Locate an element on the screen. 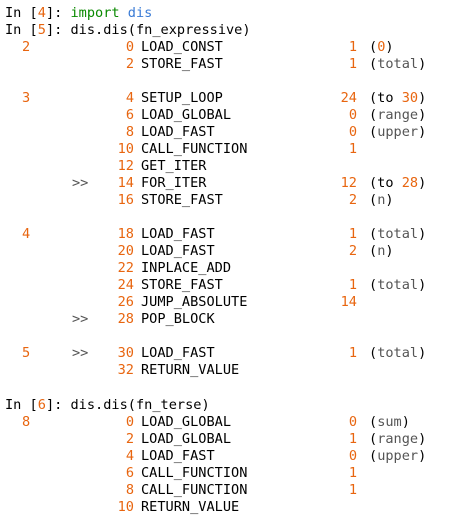  disasm-row: 4 LOAD_FAST 0 (upper) is located at coordinates (225, 456).